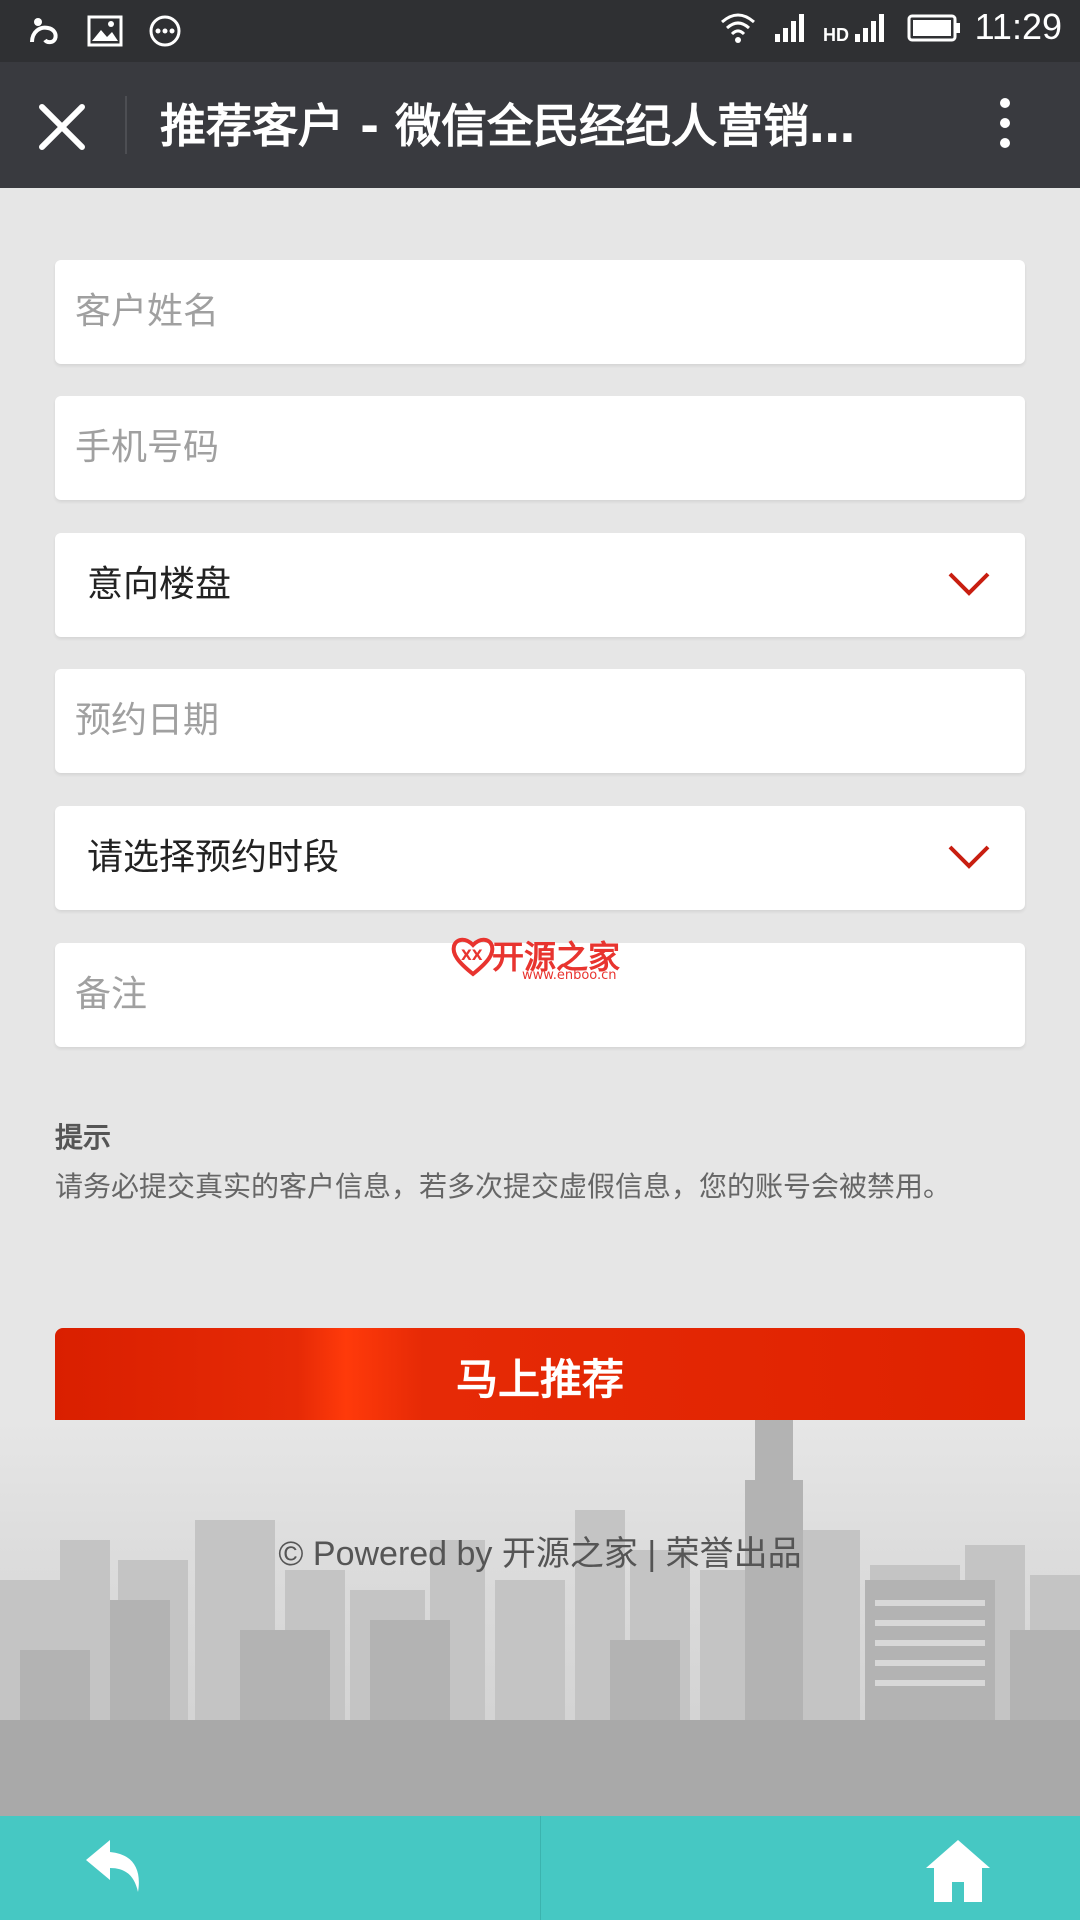 The image size is (1080, 1920). What do you see at coordinates (147, 311) in the screenshot?
I see `customer-name-placeholder: 客户姓名` at bounding box center [147, 311].